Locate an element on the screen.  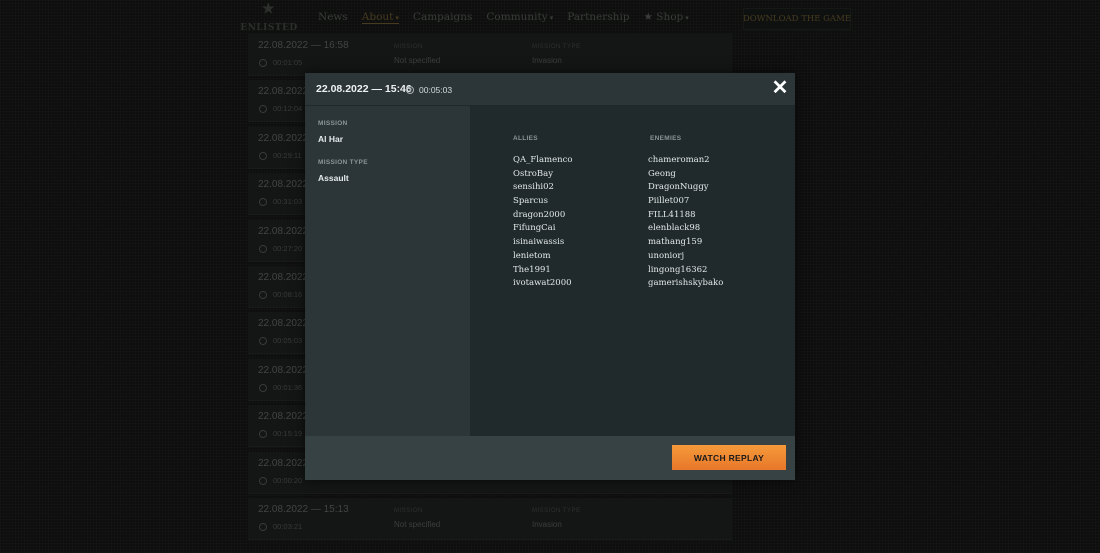
enemy-player: mathang159 is located at coordinates (675, 242).